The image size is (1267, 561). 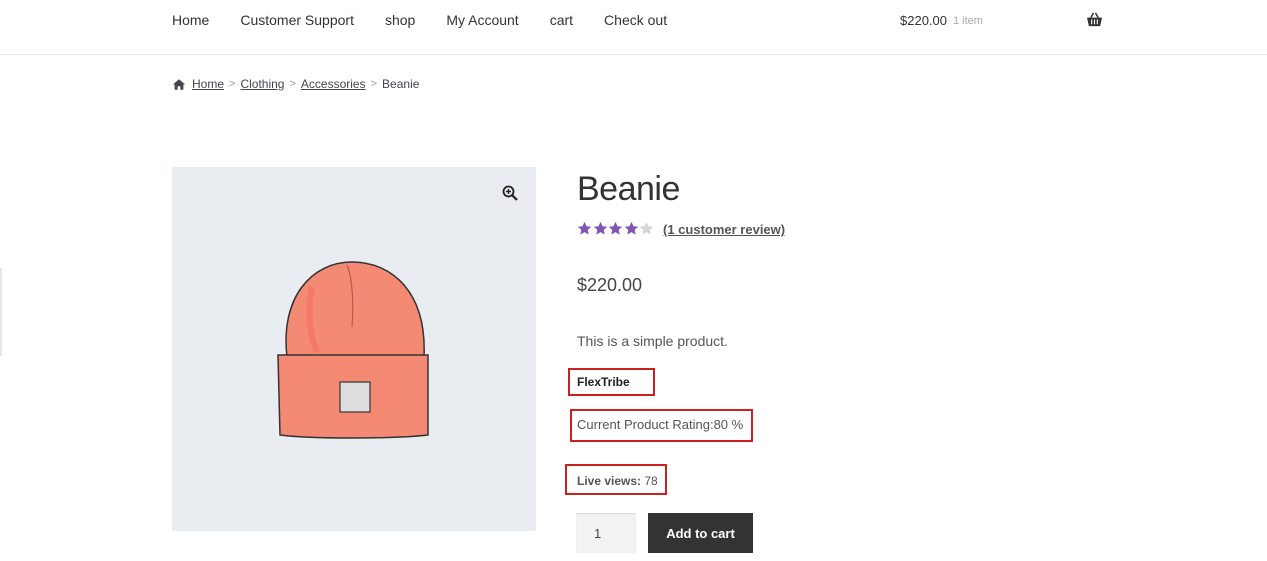 I want to click on left-edge-tab, so click(x=1, y=312).